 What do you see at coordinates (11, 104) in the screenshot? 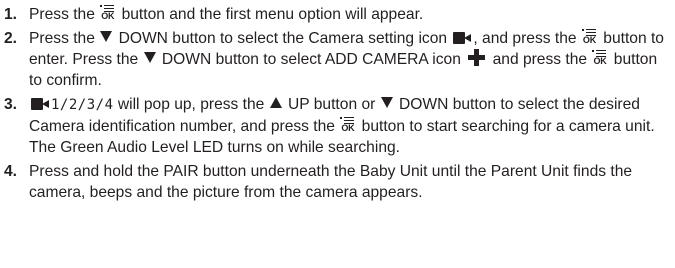
I see `step-number: 3.` at bounding box center [11, 104].